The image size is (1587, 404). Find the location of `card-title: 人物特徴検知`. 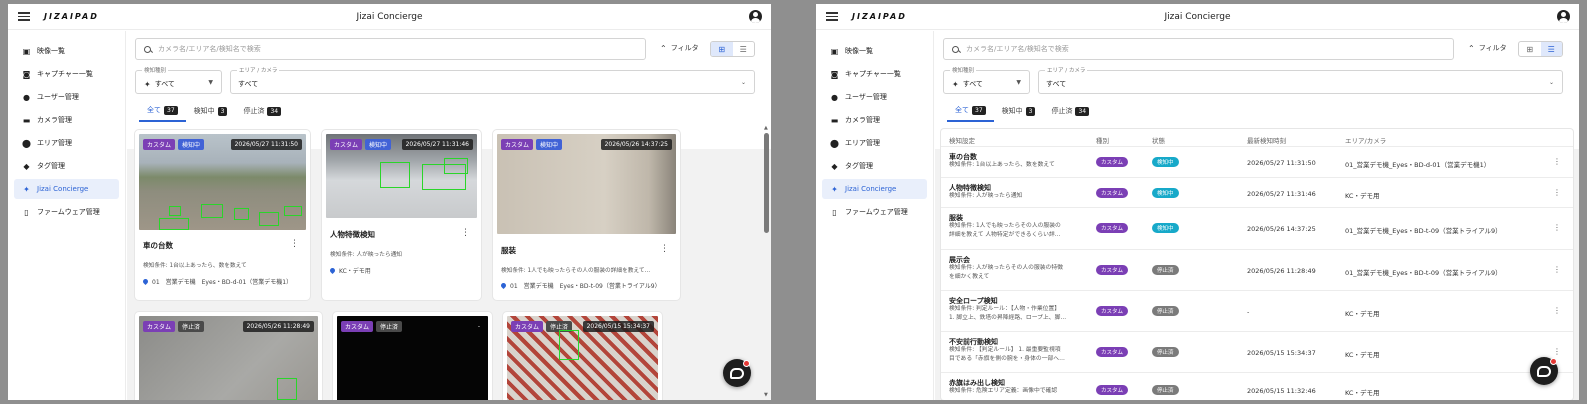

card-title: 人物特徴検知 is located at coordinates (352, 234).